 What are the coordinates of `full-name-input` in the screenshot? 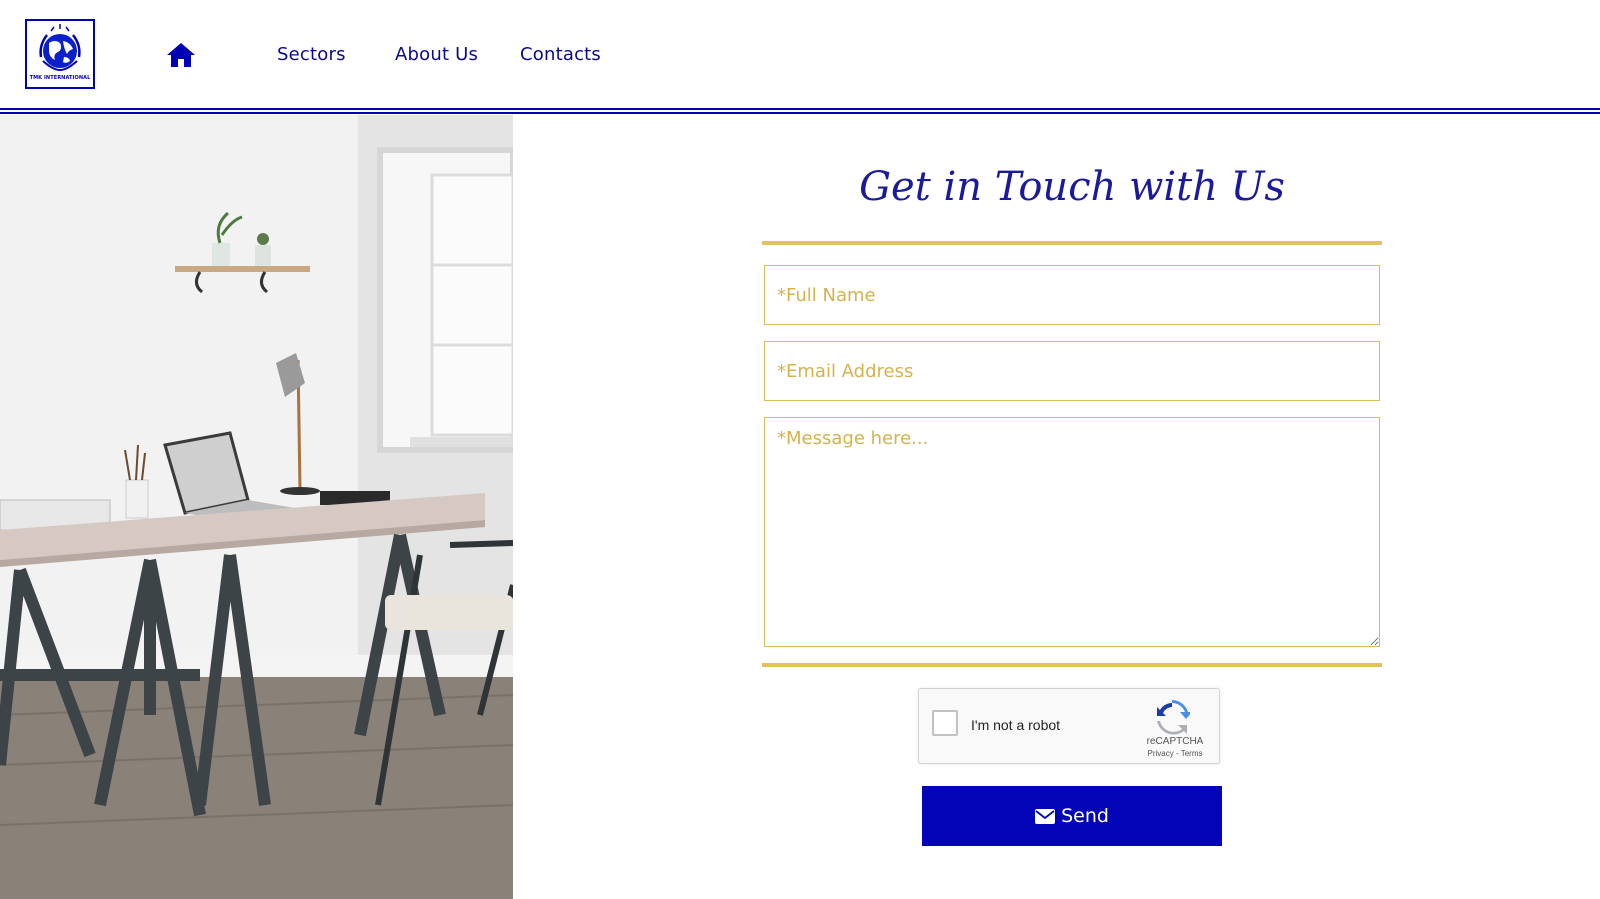 It's located at (1072, 295).